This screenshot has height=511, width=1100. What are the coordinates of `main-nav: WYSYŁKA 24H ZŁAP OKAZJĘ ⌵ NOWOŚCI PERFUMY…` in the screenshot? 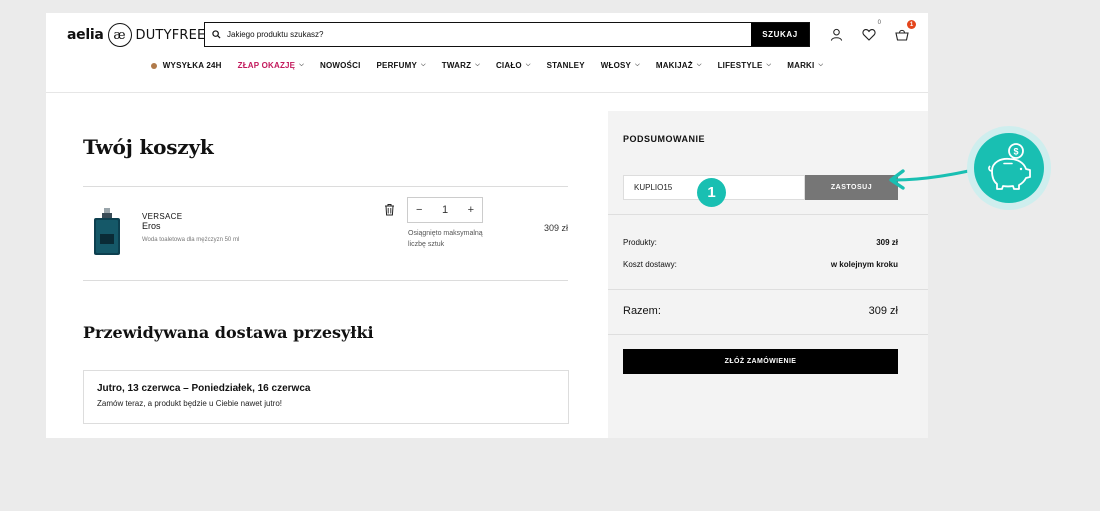 It's located at (487, 65).